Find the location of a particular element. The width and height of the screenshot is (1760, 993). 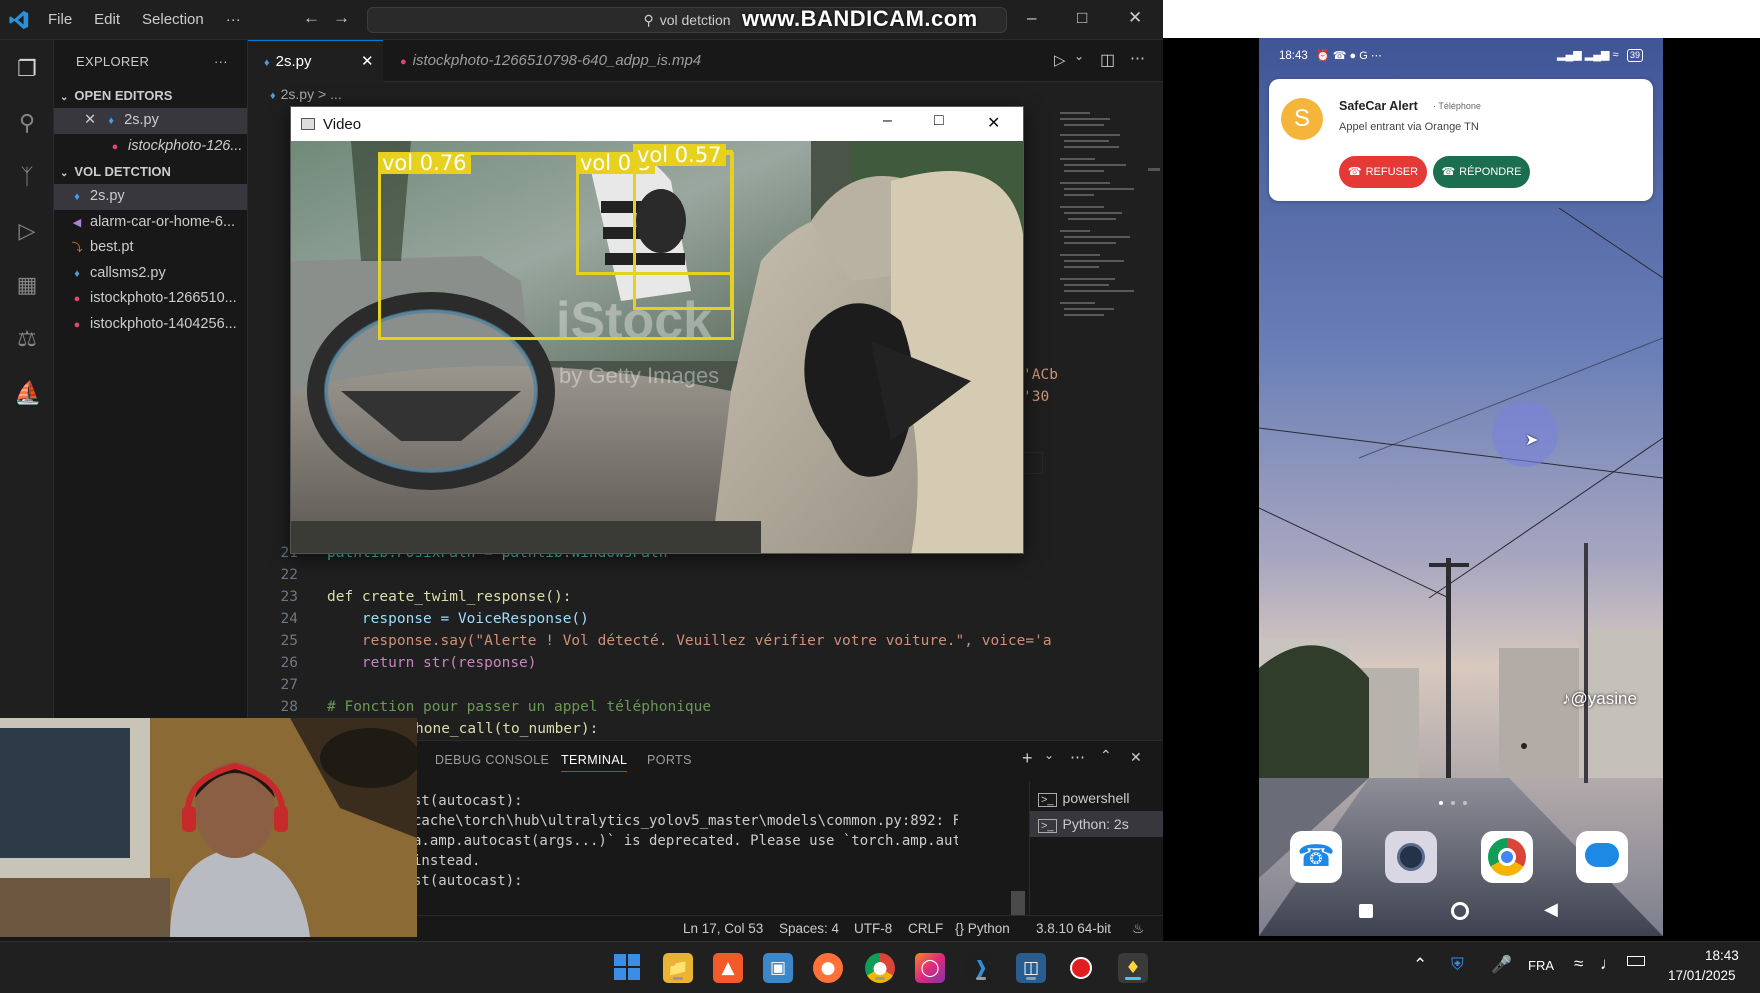

control-panel-icon: ▣ is located at coordinates (778, 968).